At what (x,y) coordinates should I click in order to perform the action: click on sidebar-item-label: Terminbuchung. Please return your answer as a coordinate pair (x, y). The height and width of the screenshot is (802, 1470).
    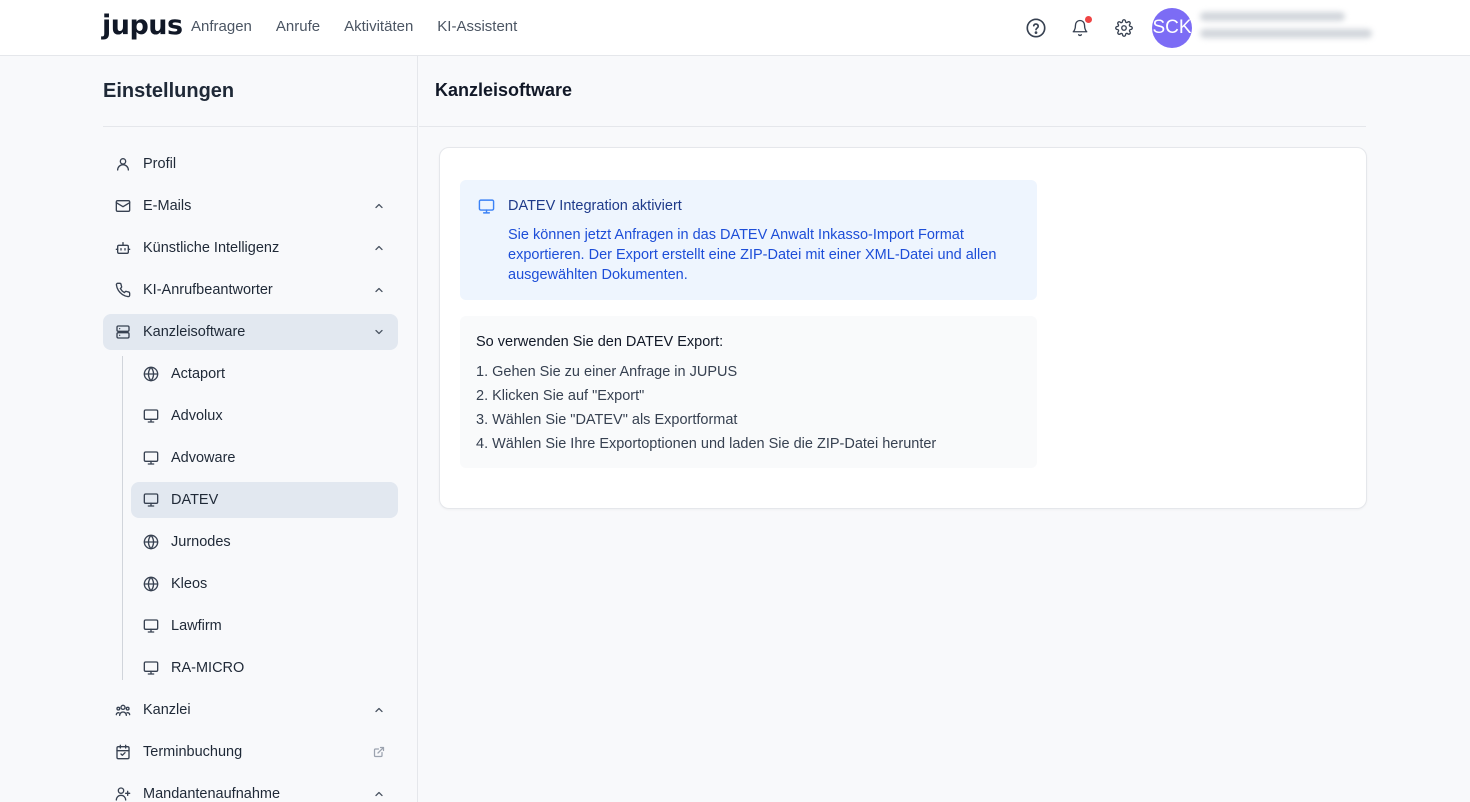
    Looking at the image, I should click on (193, 752).